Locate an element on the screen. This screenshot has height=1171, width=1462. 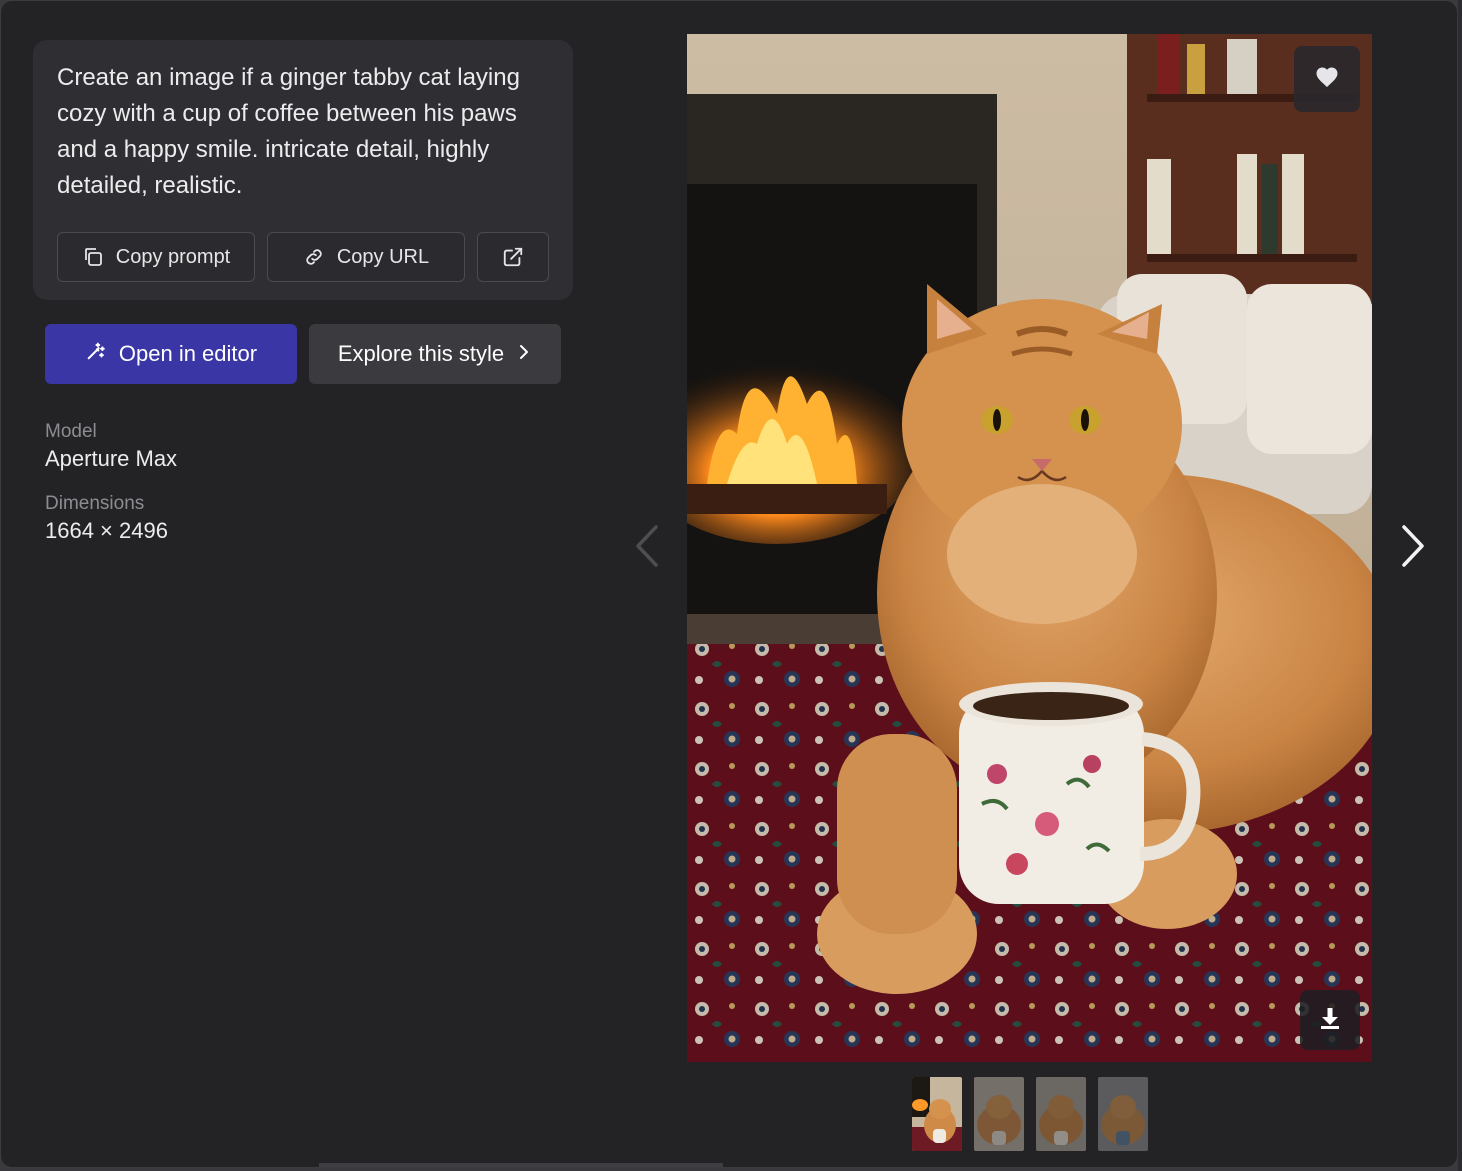
copy-url-label: Copy URL is located at coordinates (383, 256).